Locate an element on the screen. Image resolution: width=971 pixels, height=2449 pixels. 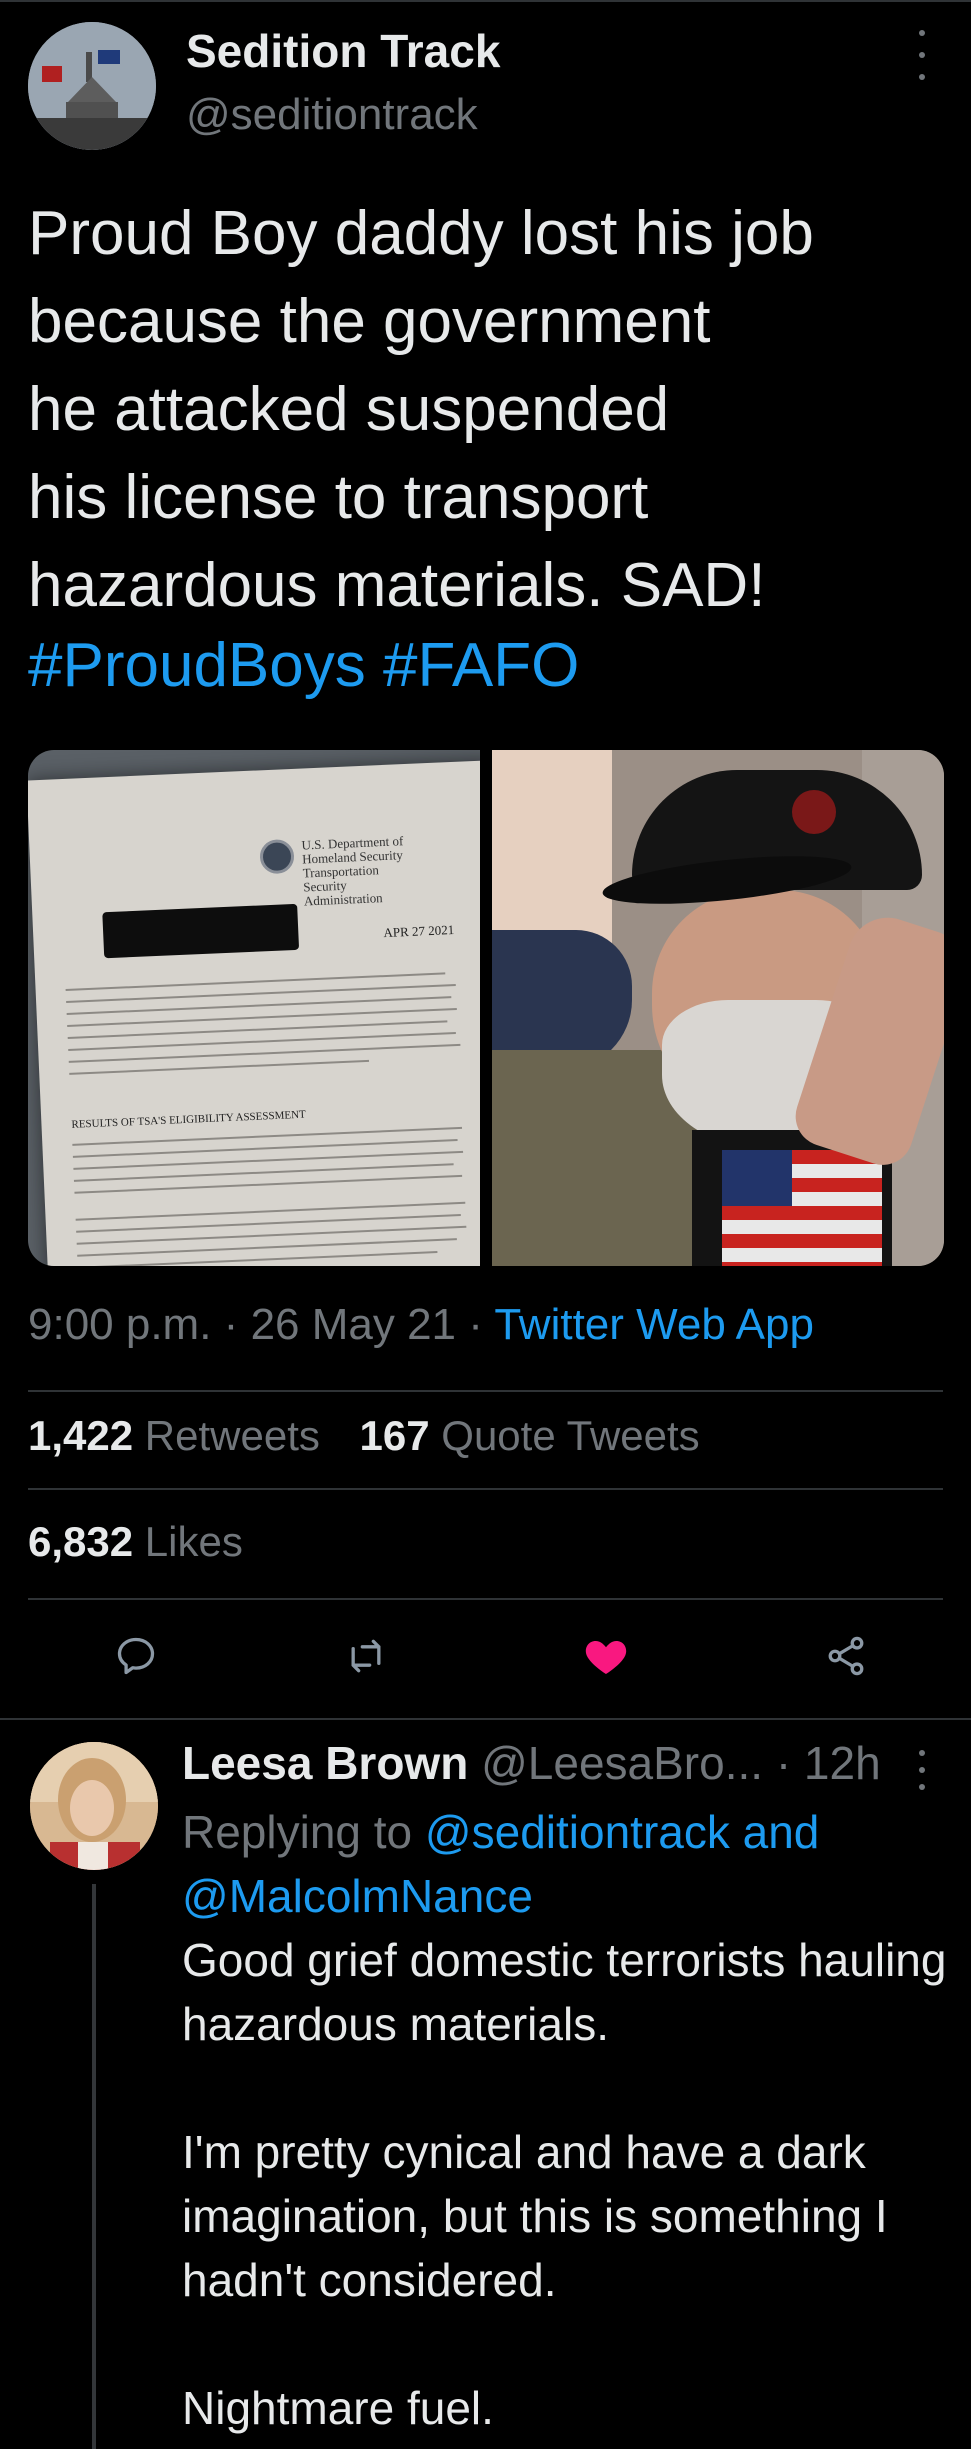
retweet-glyph is located at coordinates (366, 1656).